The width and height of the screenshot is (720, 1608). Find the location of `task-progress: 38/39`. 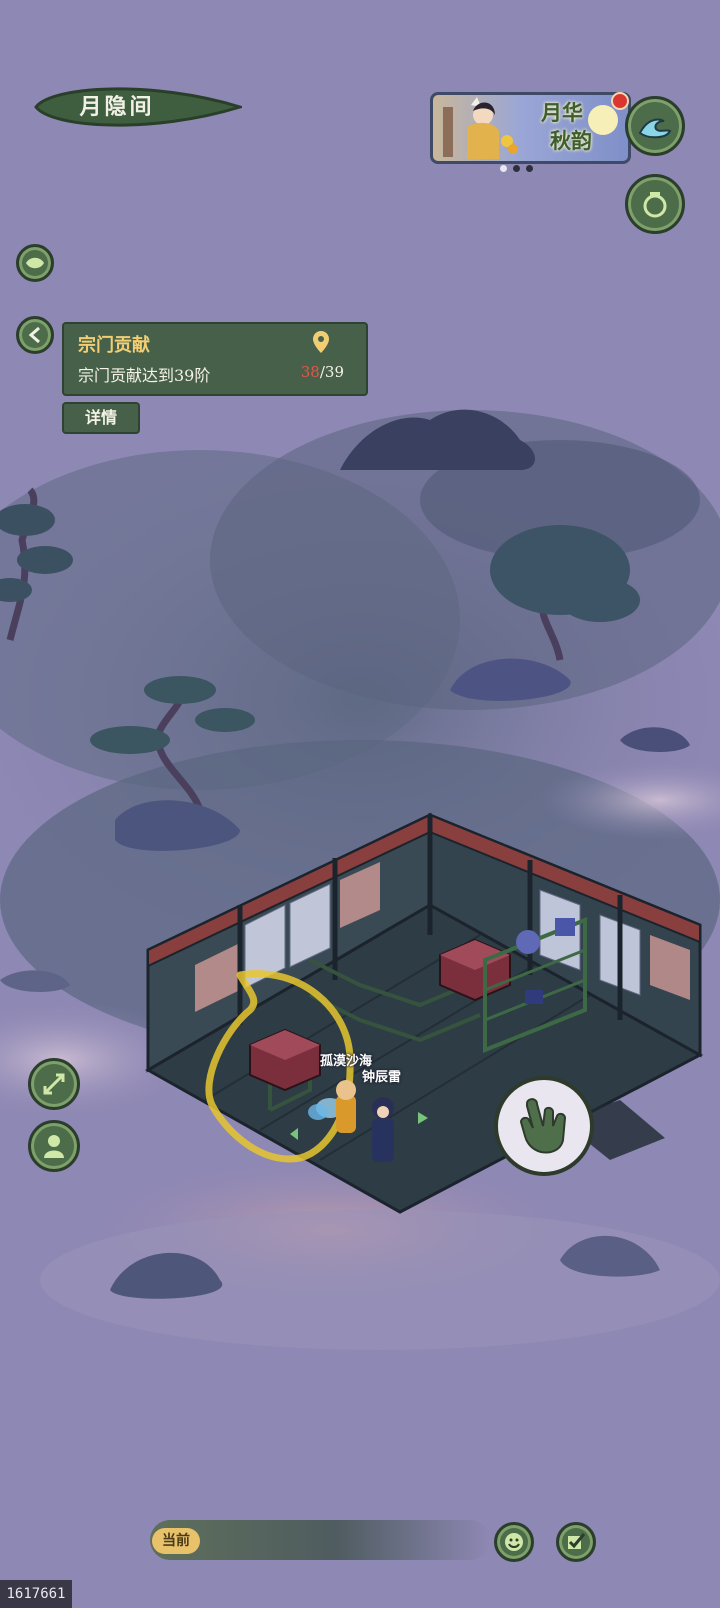

task-progress: 38/39 is located at coordinates (322, 372).